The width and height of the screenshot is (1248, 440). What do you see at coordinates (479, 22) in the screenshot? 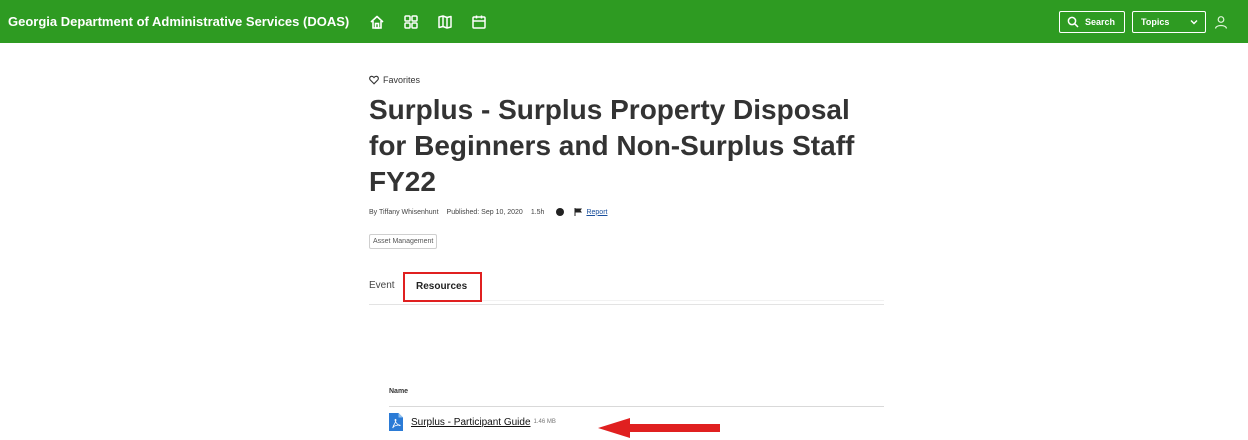
I see `calendar-icon` at bounding box center [479, 22].